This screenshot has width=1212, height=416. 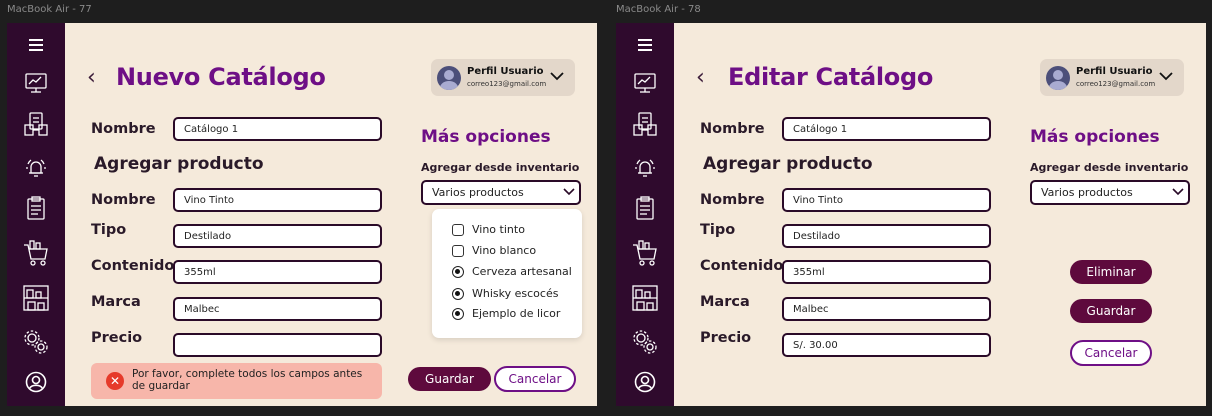 I want to click on option-cerveza-artesanal: Cerveza artesanal, so click(x=512, y=271).